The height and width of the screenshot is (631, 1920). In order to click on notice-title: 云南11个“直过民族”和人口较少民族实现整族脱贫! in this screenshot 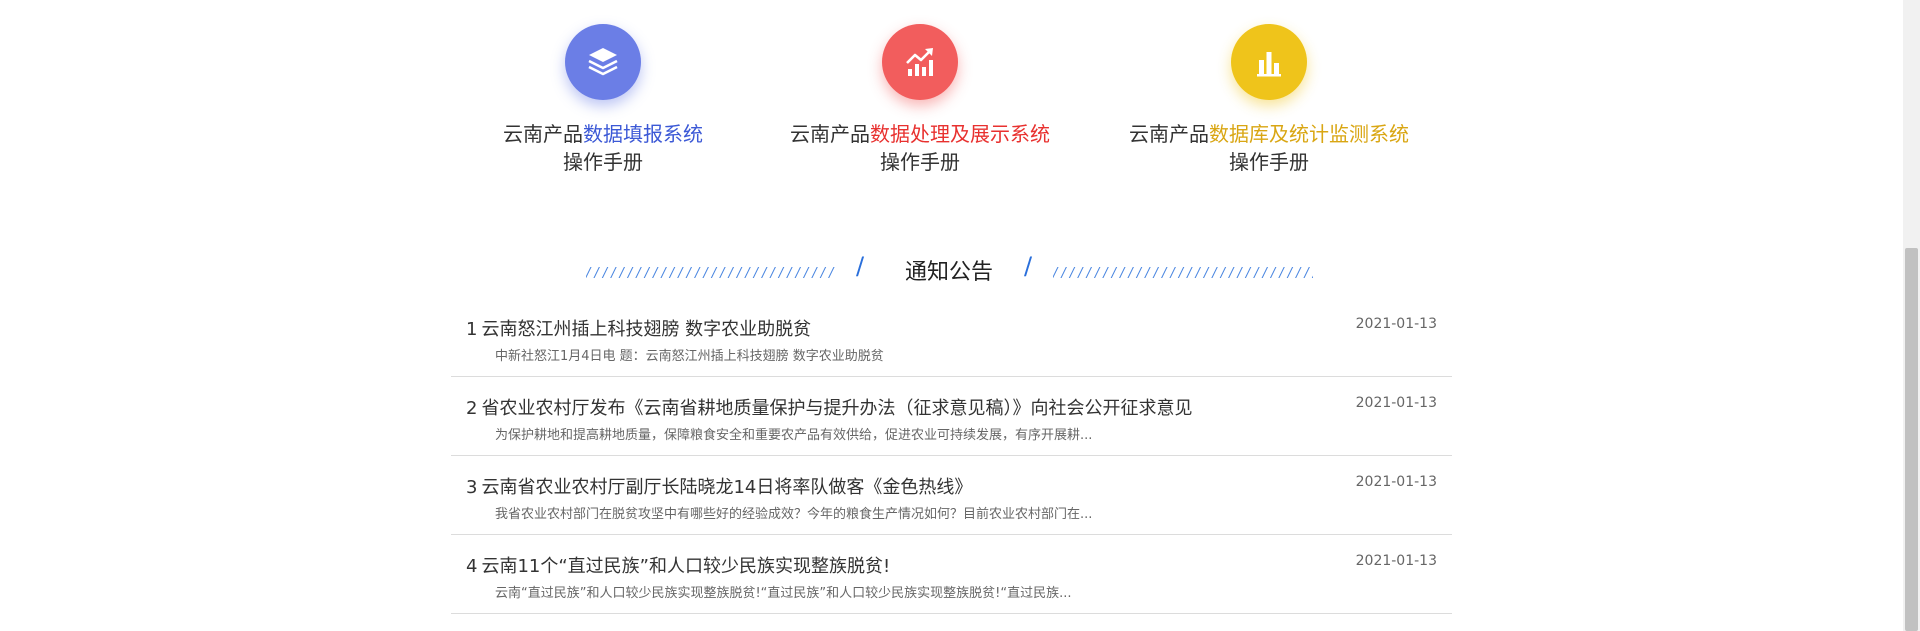, I will do `click(686, 566)`.